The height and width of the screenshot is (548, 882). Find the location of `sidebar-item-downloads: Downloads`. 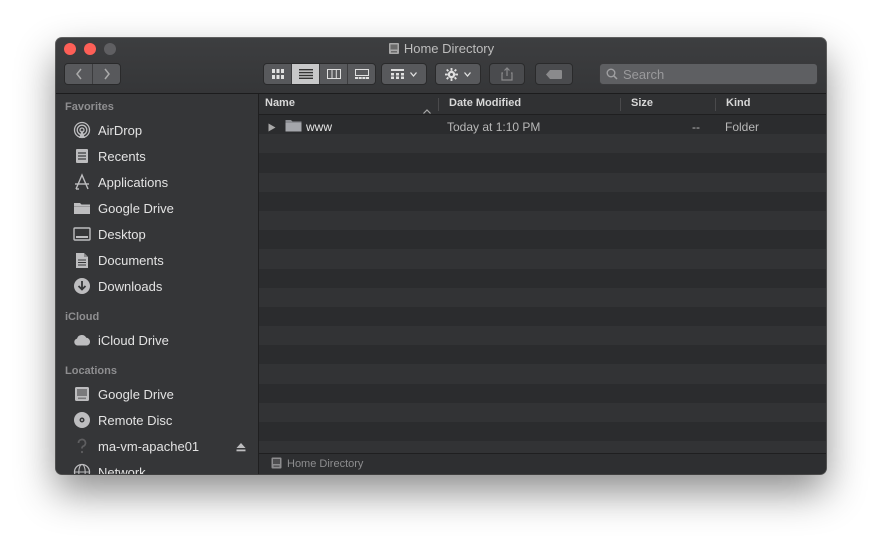

sidebar-item-downloads: Downloads is located at coordinates (162, 286).